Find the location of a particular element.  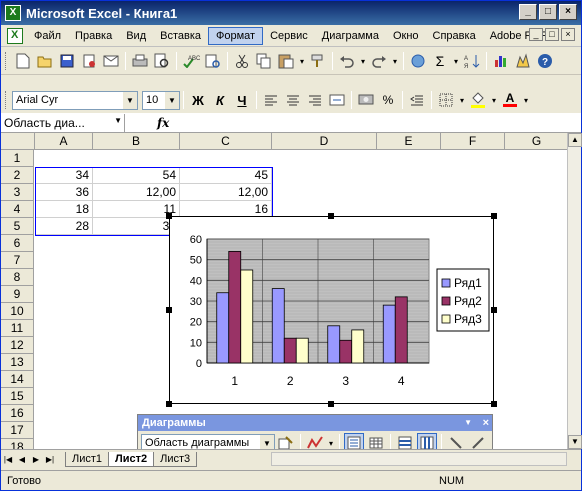

y-tick-label: 60 is located at coordinates (196, 240).